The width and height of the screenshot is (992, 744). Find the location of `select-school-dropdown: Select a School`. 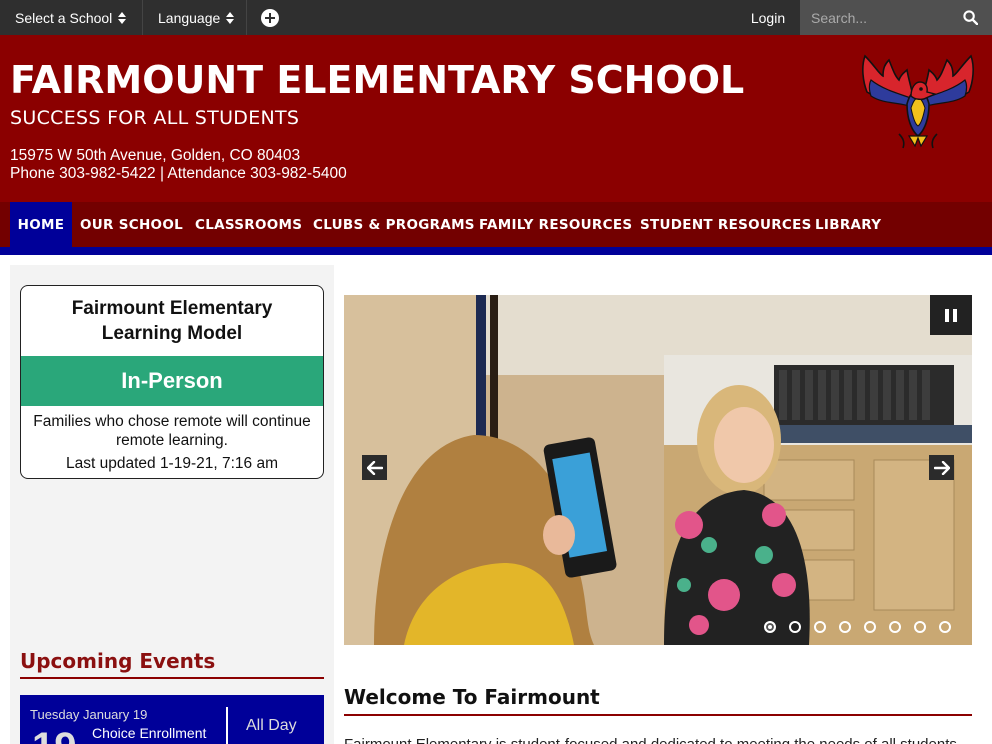

select-school-dropdown: Select a School is located at coordinates (71, 17).